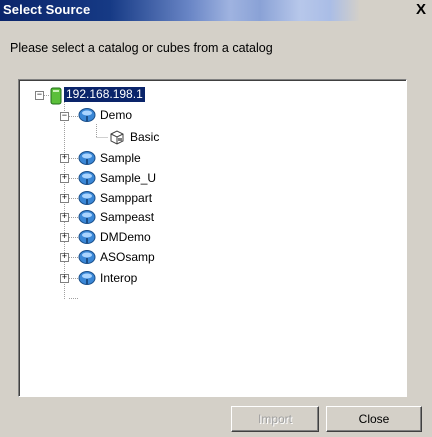  I want to click on tree-catalog-sampeast: Sampeast, so click(127, 217).